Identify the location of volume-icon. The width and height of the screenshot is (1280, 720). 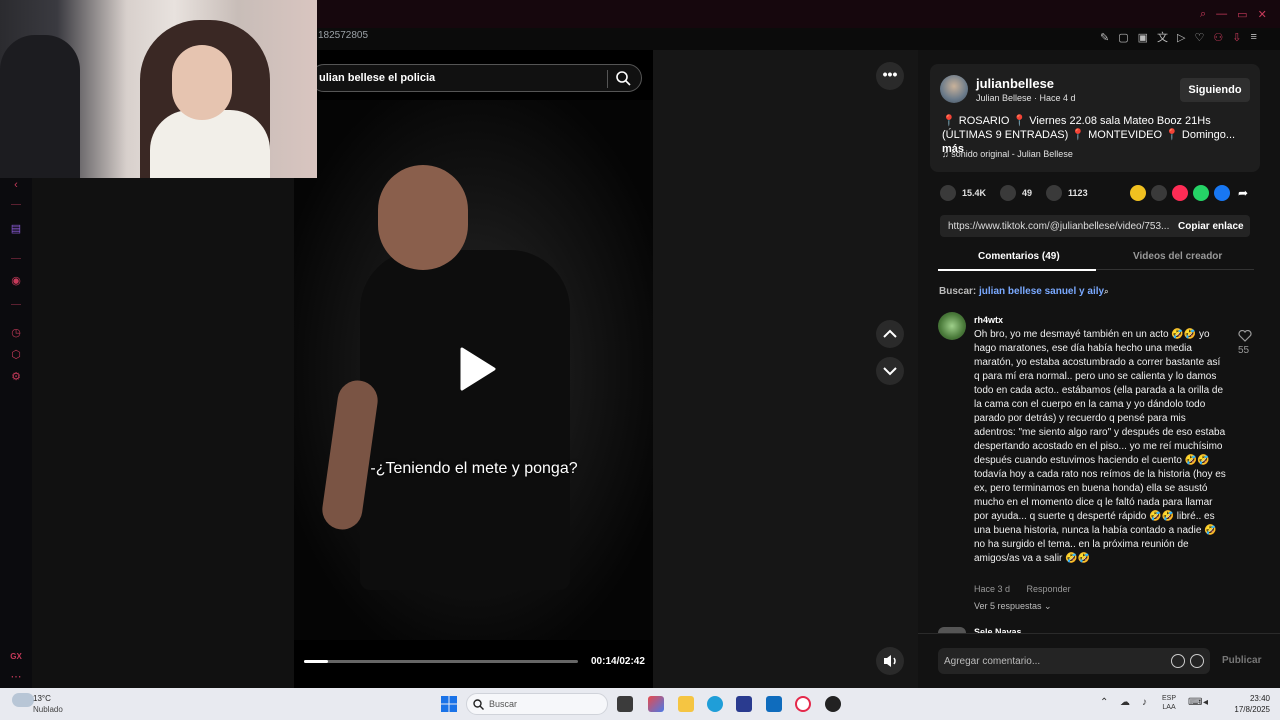
(890, 661).